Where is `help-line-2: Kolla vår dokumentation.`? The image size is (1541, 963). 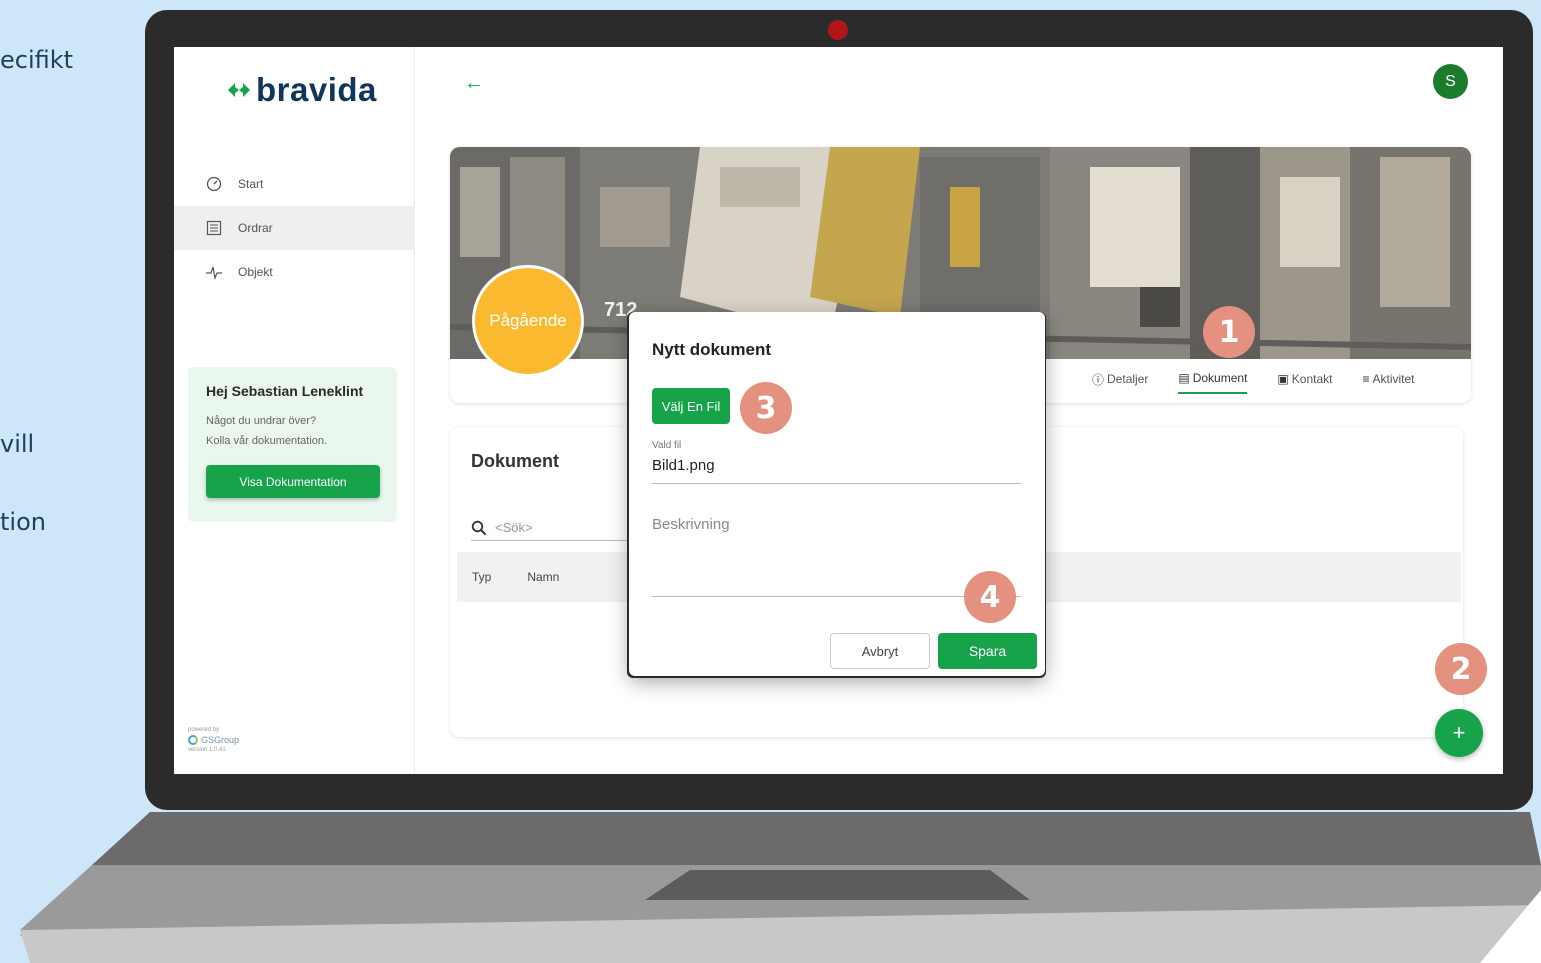 help-line-2: Kolla vår dokumentation. is located at coordinates (267, 441).